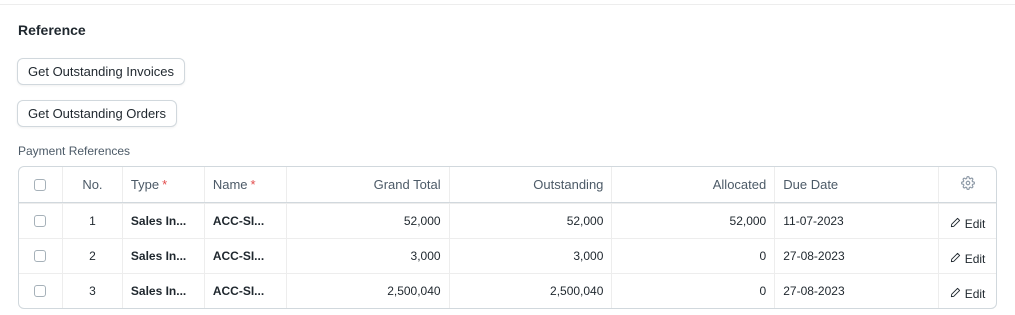  I want to click on get-outstanding-orders-button: Get Outstanding Orders, so click(97, 113).